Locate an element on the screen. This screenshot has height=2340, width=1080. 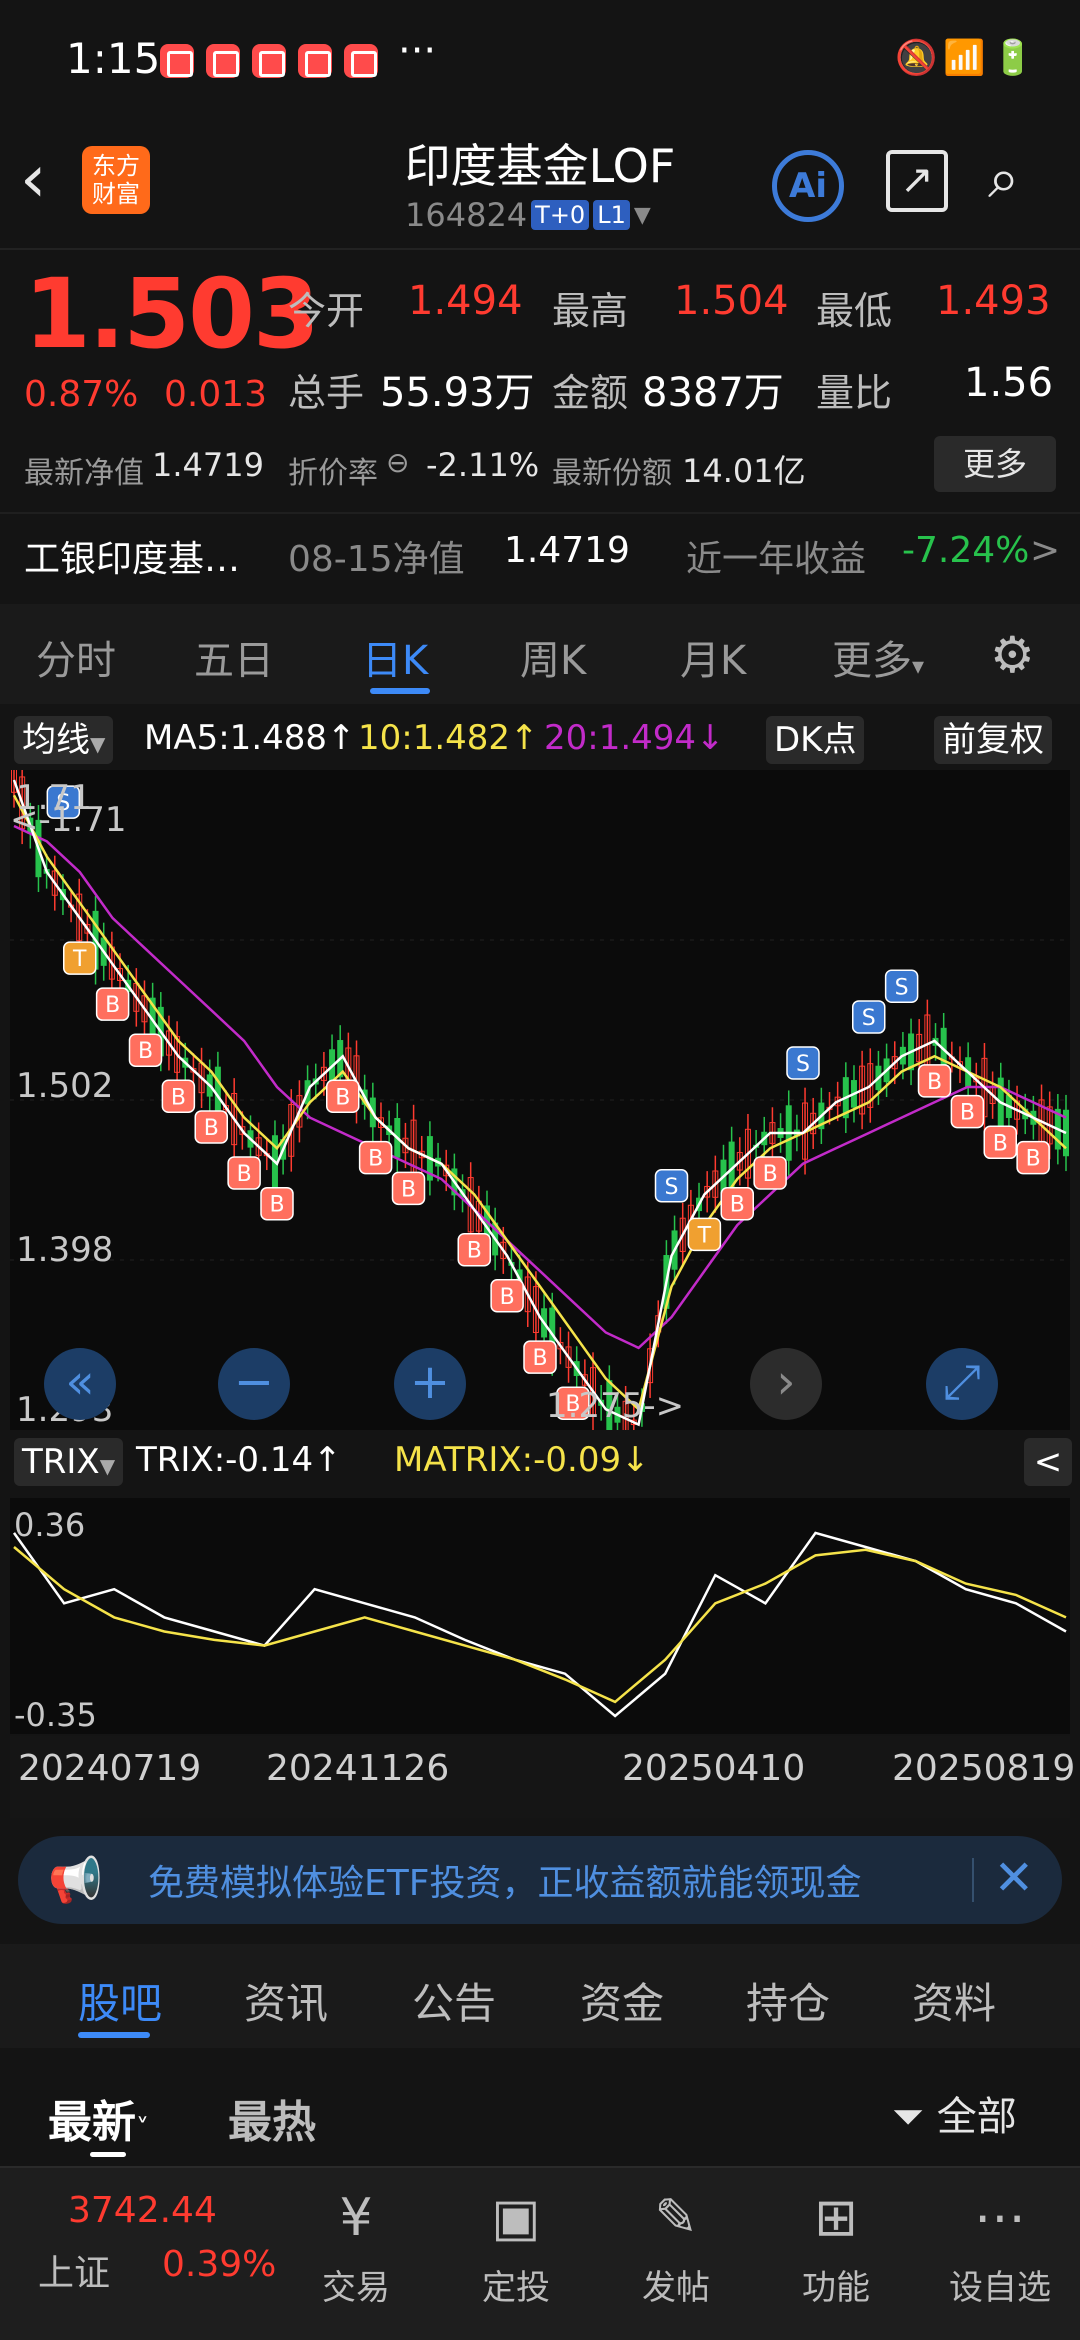
status-time: 1:15 is located at coordinates (113, 58).